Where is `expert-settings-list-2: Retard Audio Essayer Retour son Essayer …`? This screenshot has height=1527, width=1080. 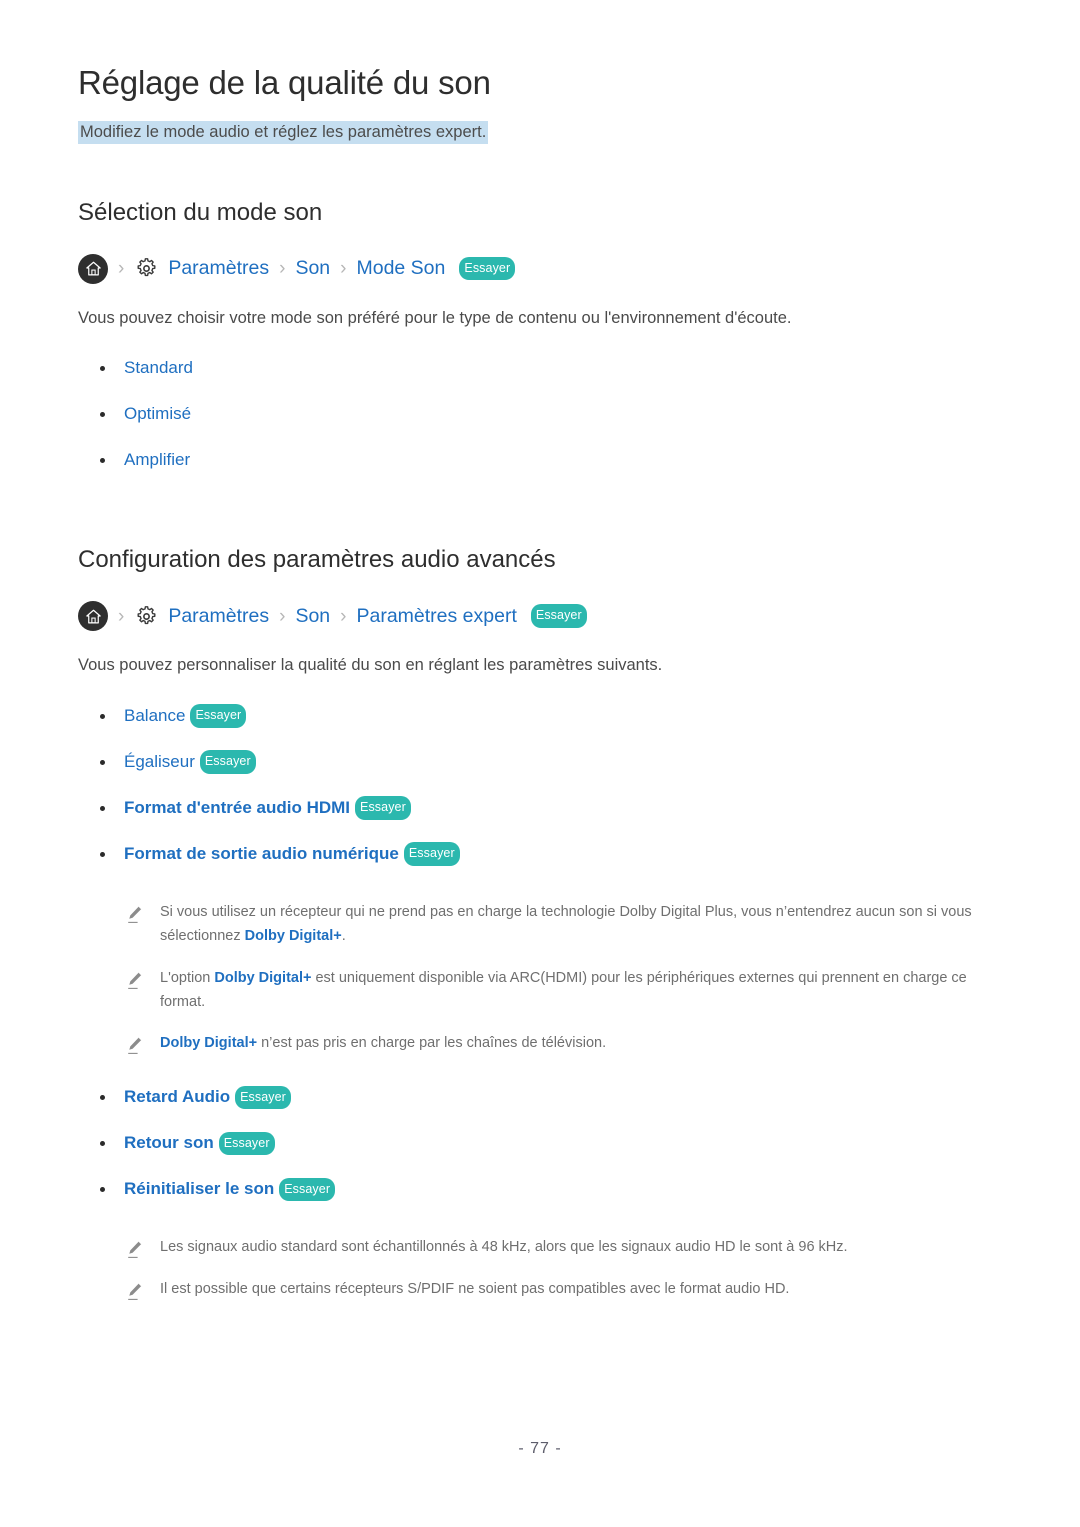
expert-settings-list-2: Retard Audio Essayer Retour son Essayer … is located at coordinates (540, 1143).